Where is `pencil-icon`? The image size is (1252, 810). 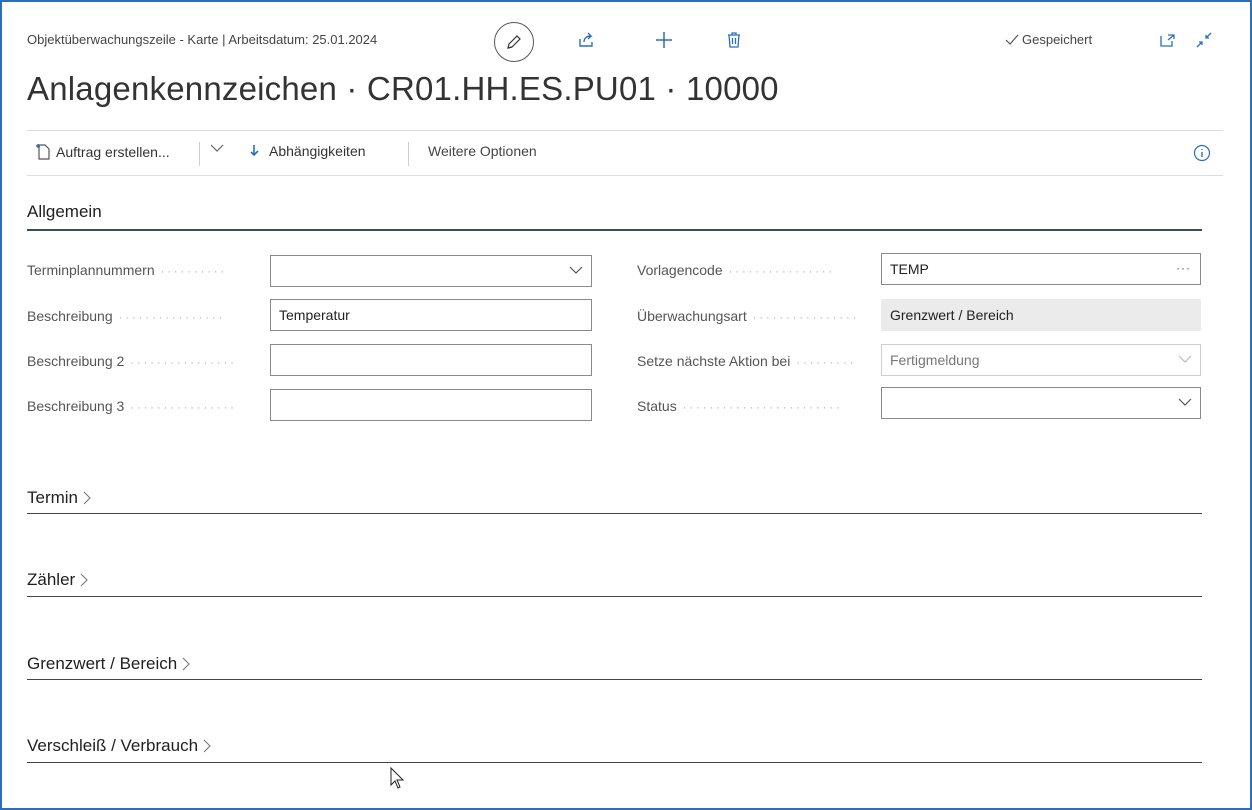 pencil-icon is located at coordinates (514, 42).